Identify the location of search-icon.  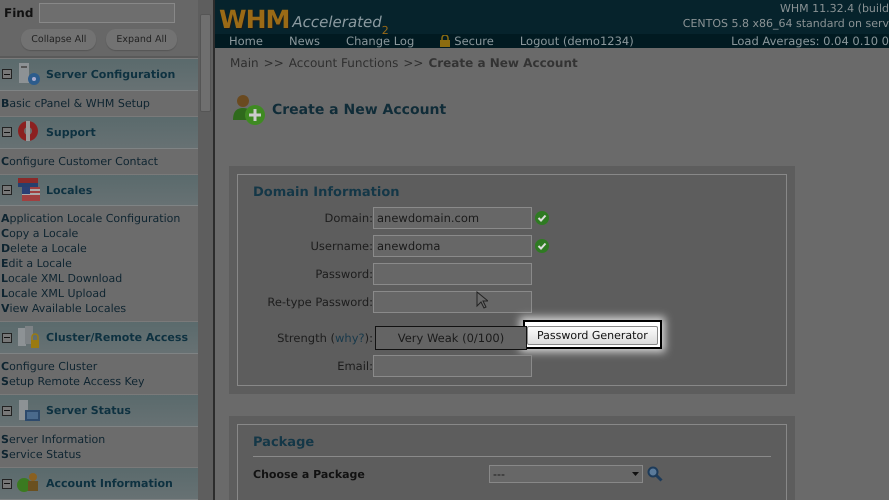
(655, 474).